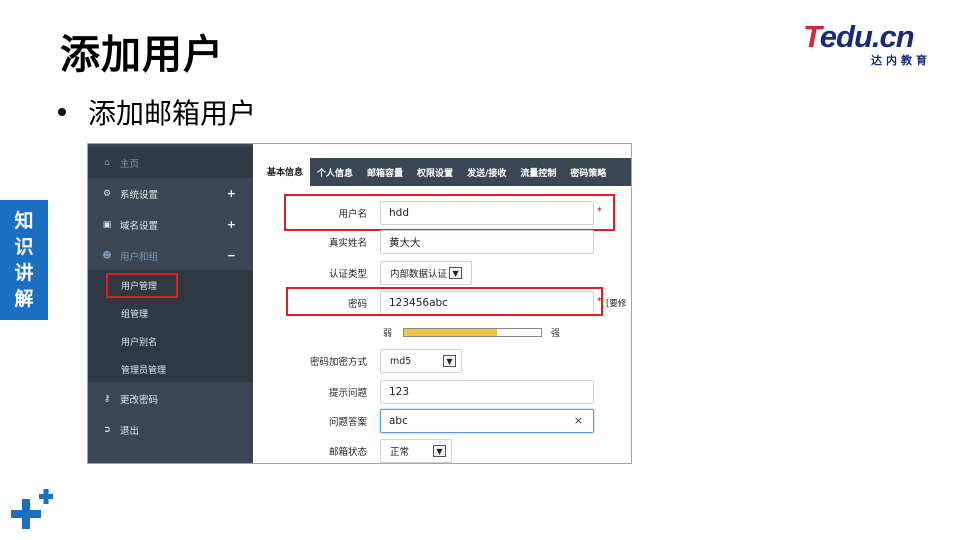 Image resolution: width=960 pixels, height=540 pixels. I want to click on form-row-mail-status: 邮箱状态 正常 ▼, so click(445, 451).